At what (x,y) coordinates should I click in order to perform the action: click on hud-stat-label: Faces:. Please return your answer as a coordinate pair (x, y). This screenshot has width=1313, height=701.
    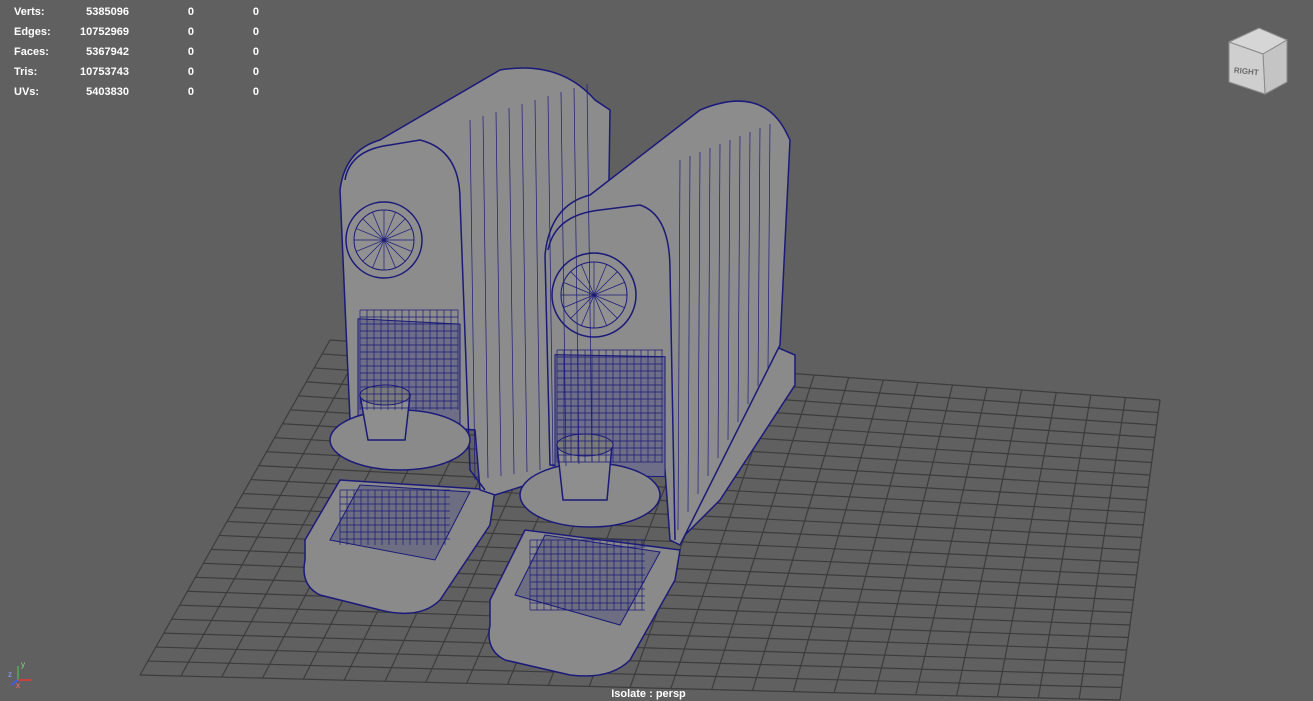
    Looking at the image, I should click on (31, 52).